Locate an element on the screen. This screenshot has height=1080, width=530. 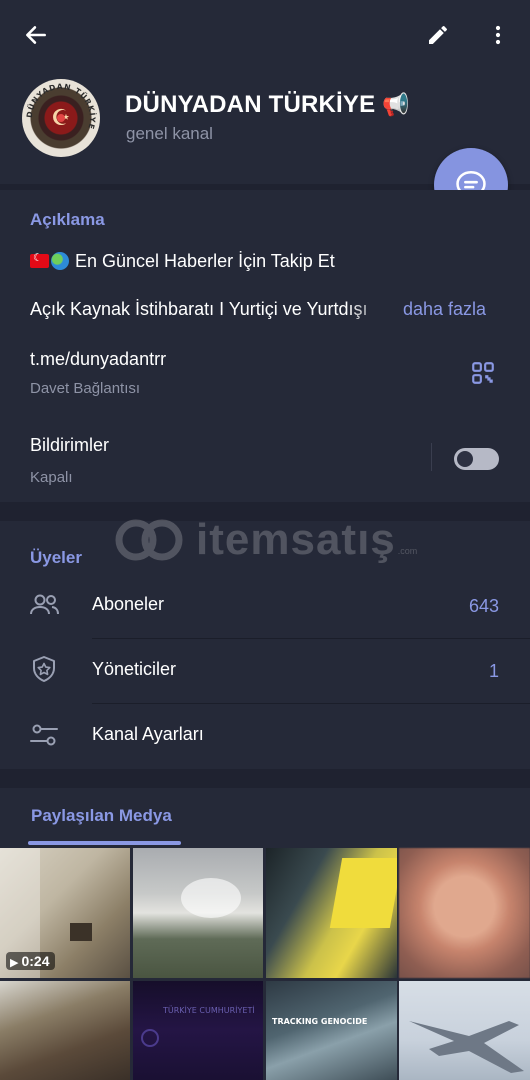
tab-shared-media: Paylaşılan Medya is located at coordinates (101, 816).